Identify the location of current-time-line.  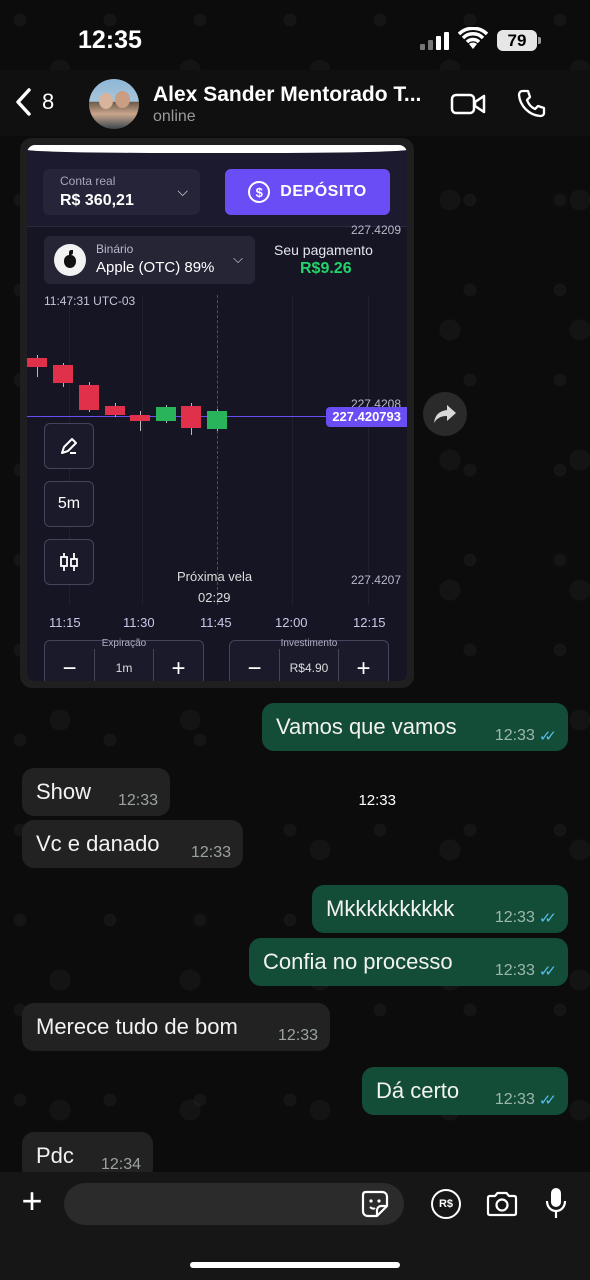
(217, 450).